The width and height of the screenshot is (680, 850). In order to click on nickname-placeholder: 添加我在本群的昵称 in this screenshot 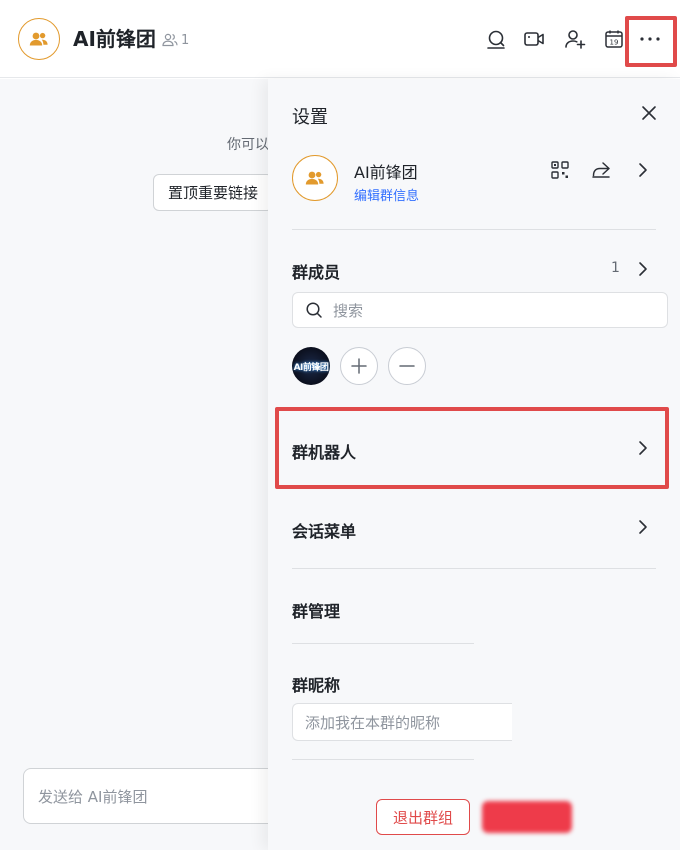, I will do `click(373, 722)`.